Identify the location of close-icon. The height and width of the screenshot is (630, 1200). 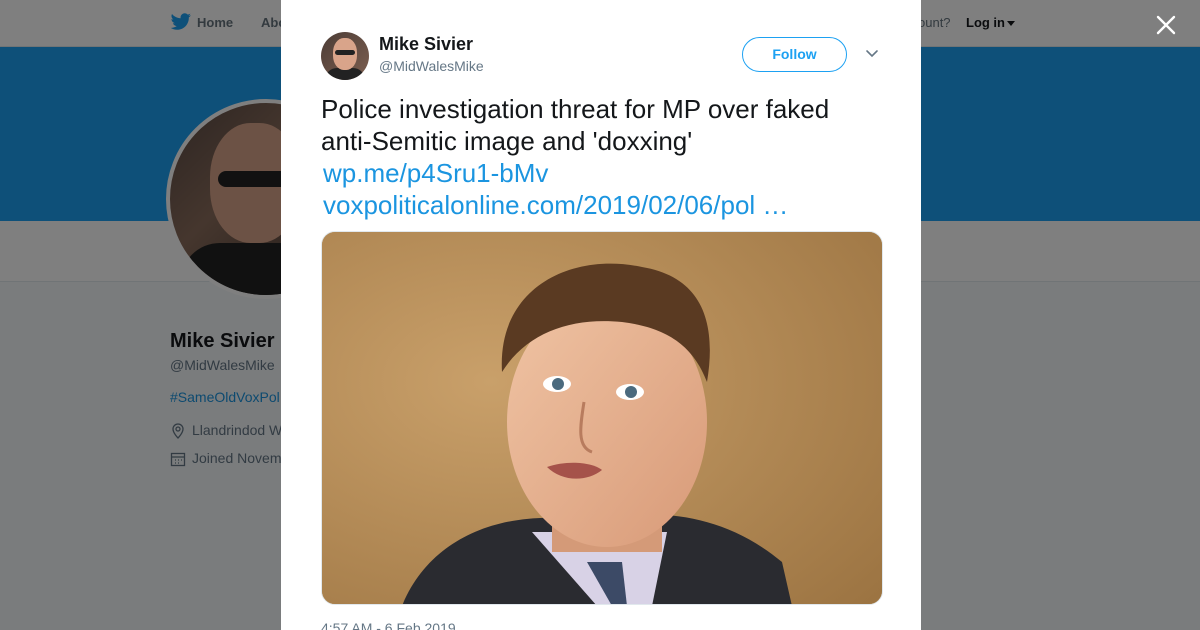
(1166, 25).